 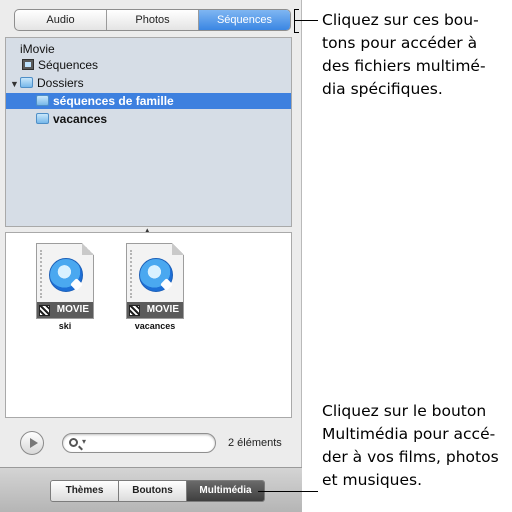 I want to click on tree-item-label: Séquences, so click(x=68, y=65).